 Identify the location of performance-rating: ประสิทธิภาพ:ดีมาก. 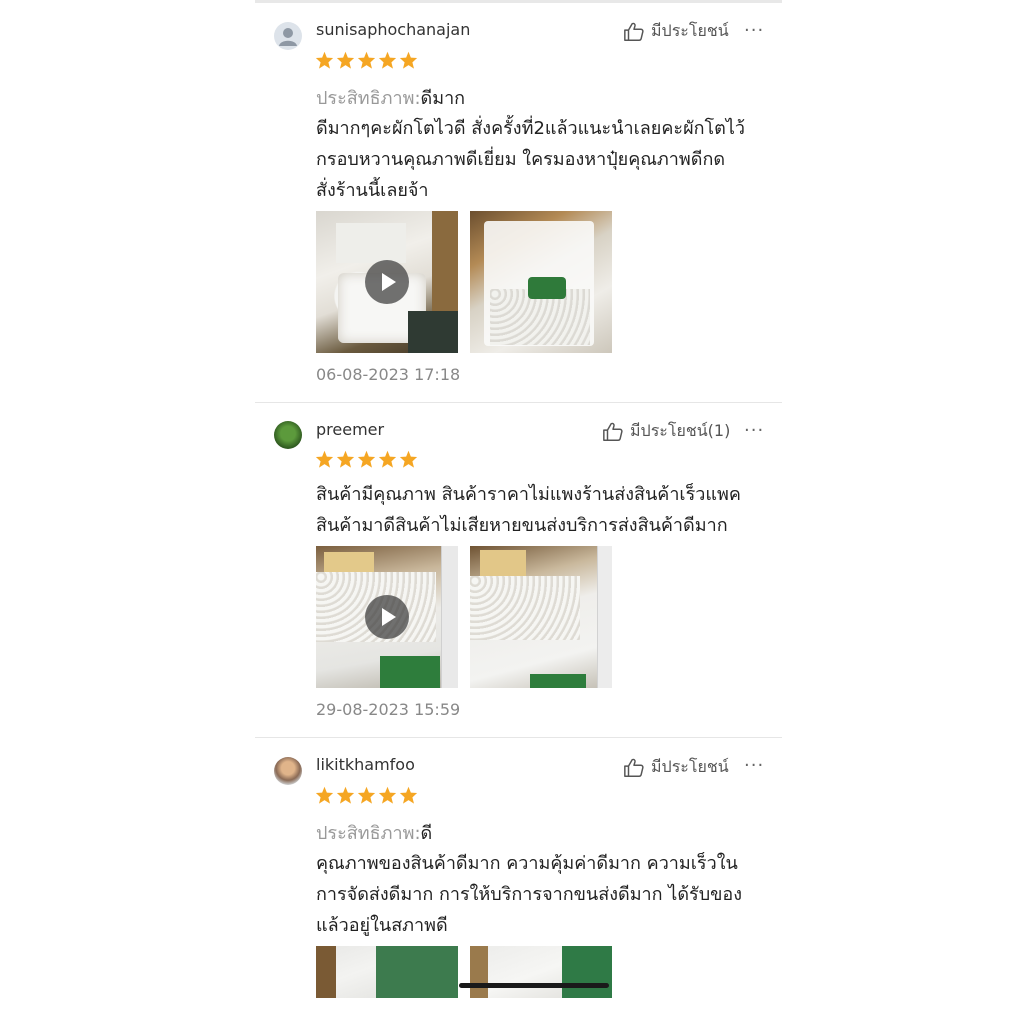
(390, 97).